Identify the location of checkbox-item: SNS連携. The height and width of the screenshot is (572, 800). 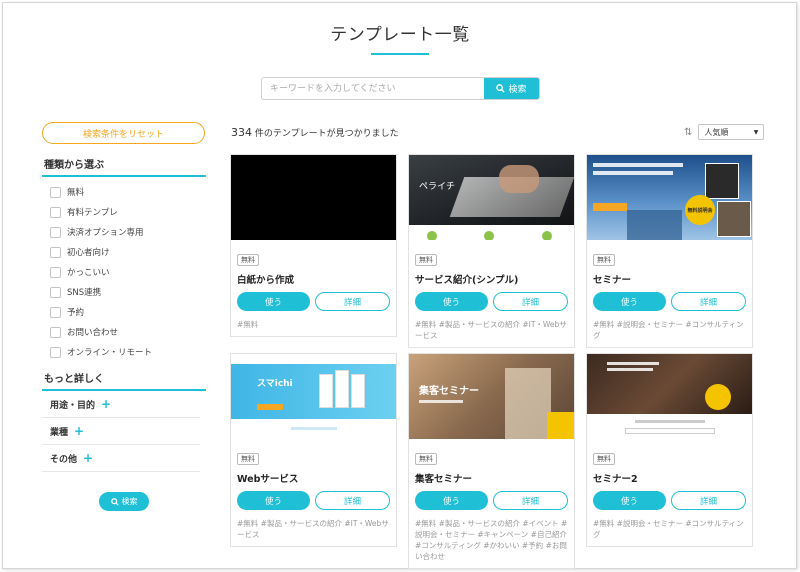
(124, 292).